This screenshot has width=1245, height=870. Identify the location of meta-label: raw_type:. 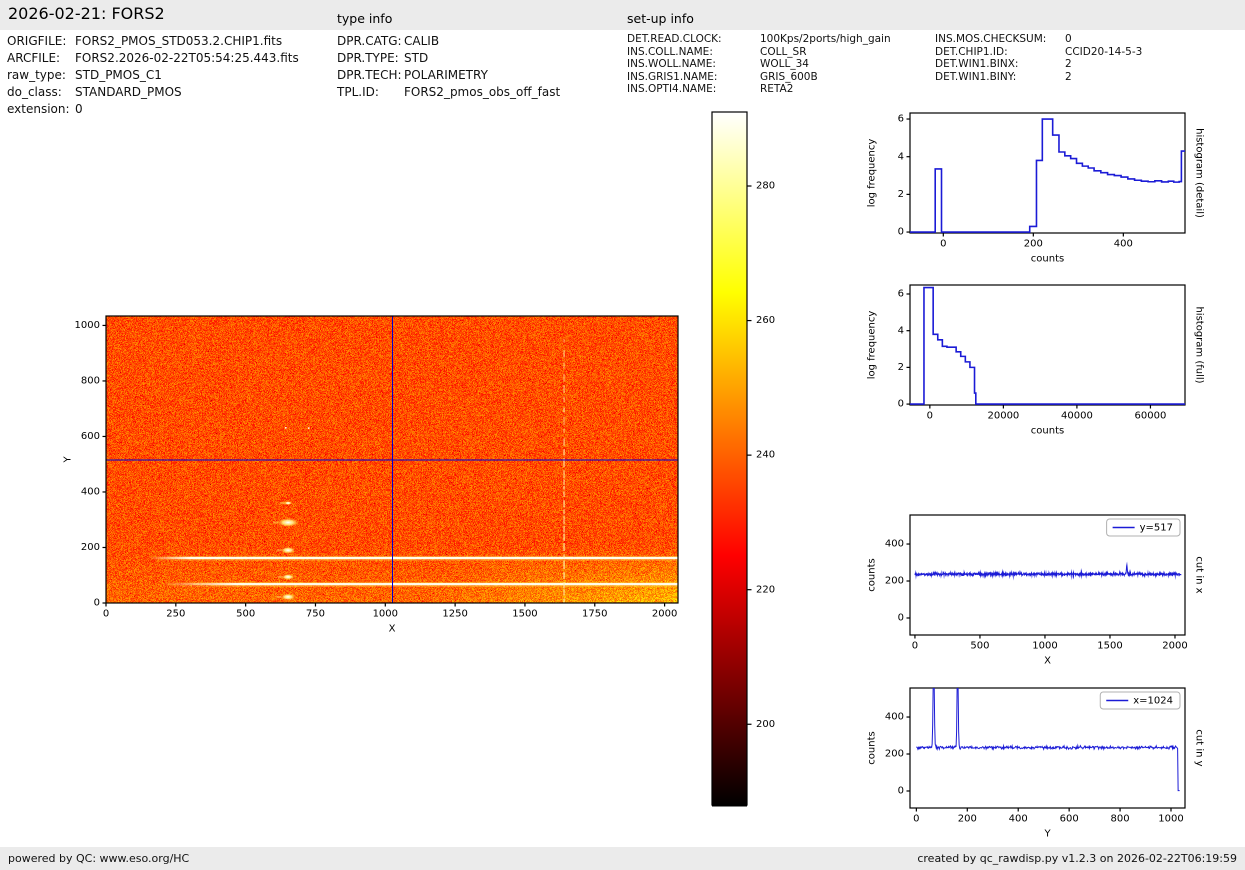
(36, 75).